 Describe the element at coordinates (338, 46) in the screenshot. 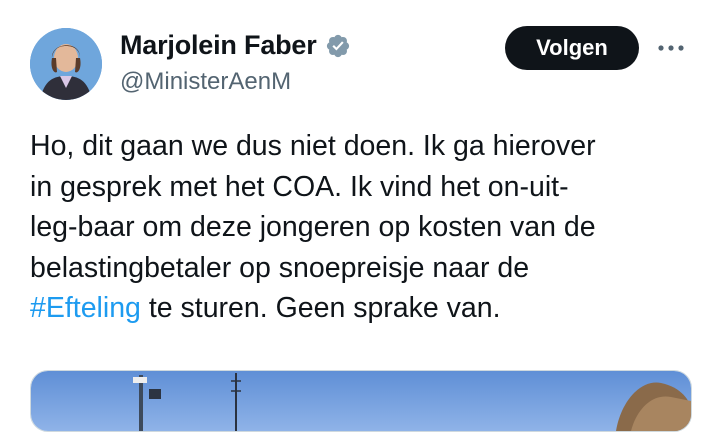

I see `verified-badge-icon` at that location.